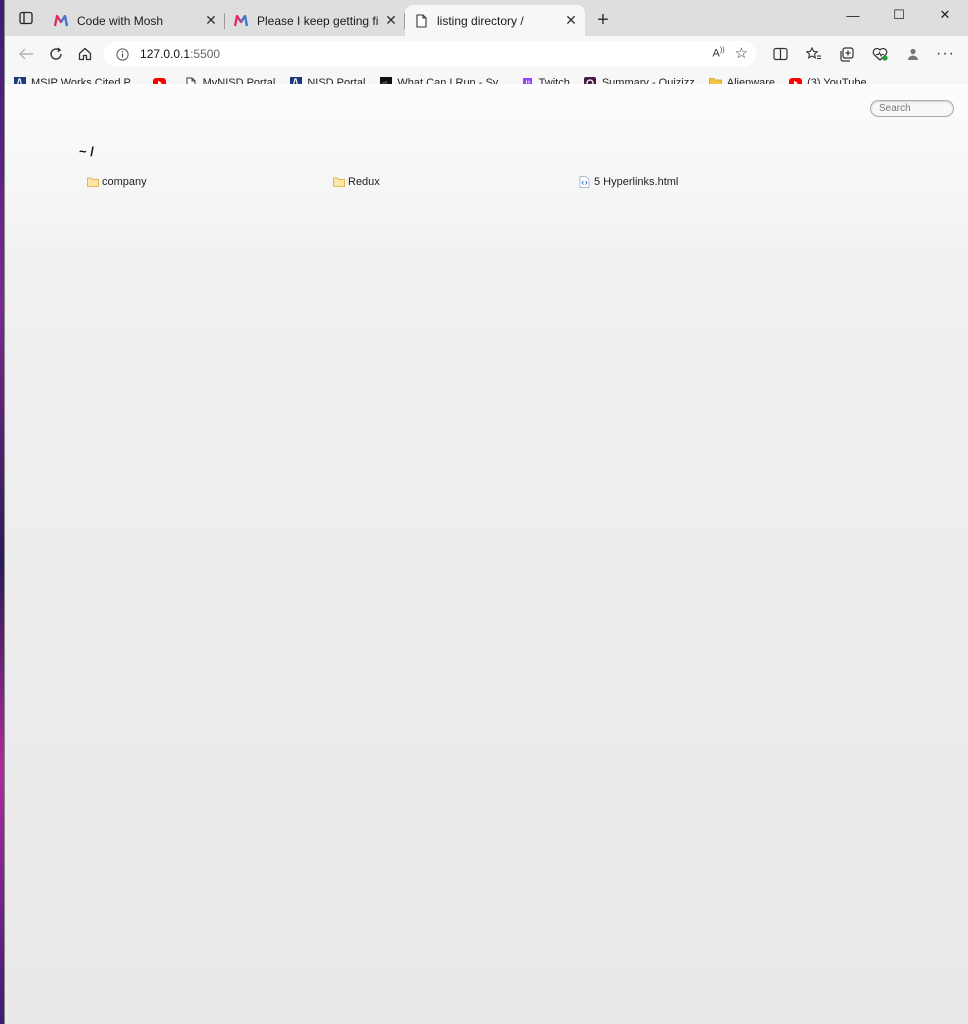 Image resolution: width=968 pixels, height=1024 pixels. I want to click on site-info-icon, so click(122, 54).